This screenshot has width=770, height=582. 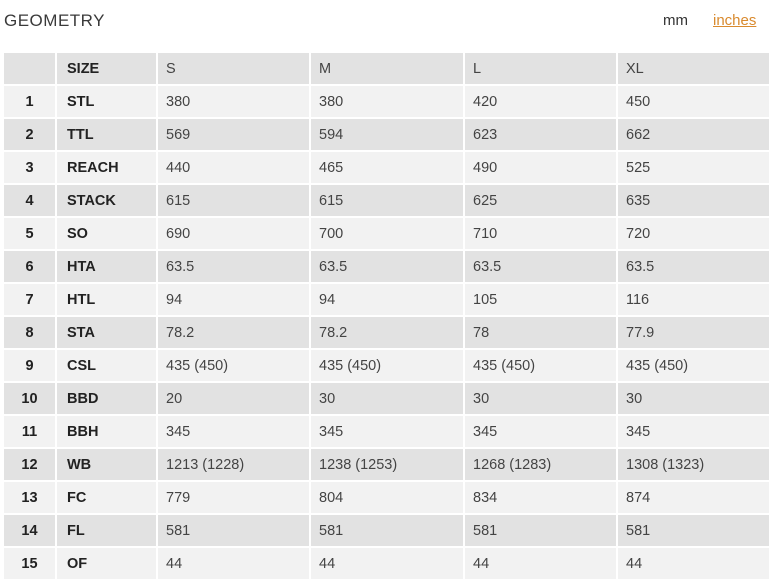 I want to click on table-row: 13 FC 779 804 834 874, so click(x=387, y=498).